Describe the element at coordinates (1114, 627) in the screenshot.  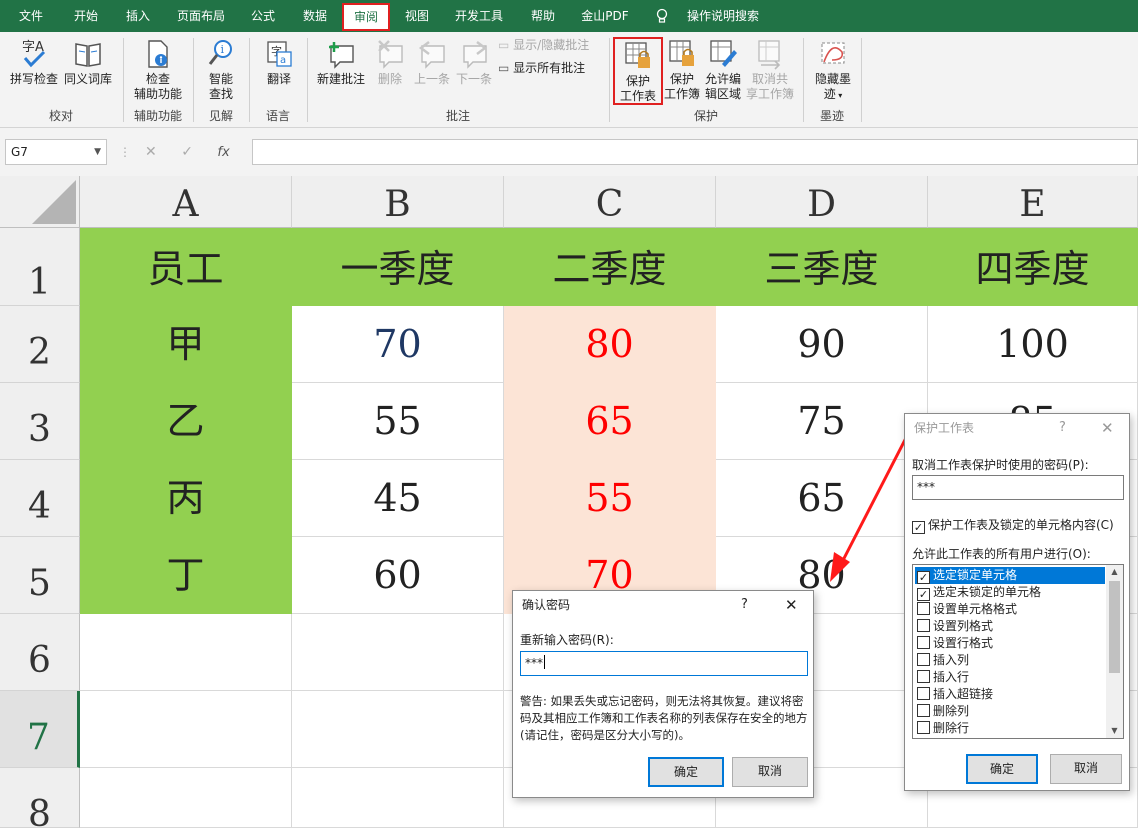
I see `scrollbar-thumb` at that location.